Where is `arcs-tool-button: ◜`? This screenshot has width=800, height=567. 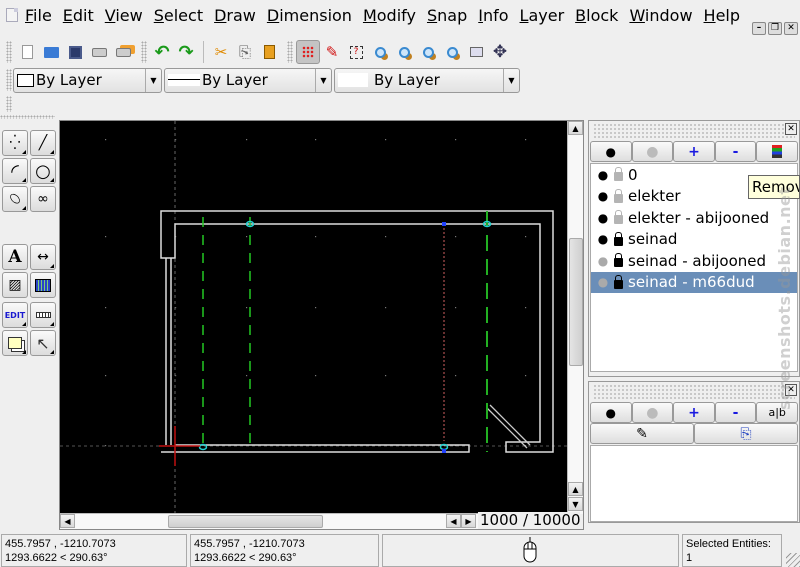 arcs-tool-button: ◜ is located at coordinates (15, 171).